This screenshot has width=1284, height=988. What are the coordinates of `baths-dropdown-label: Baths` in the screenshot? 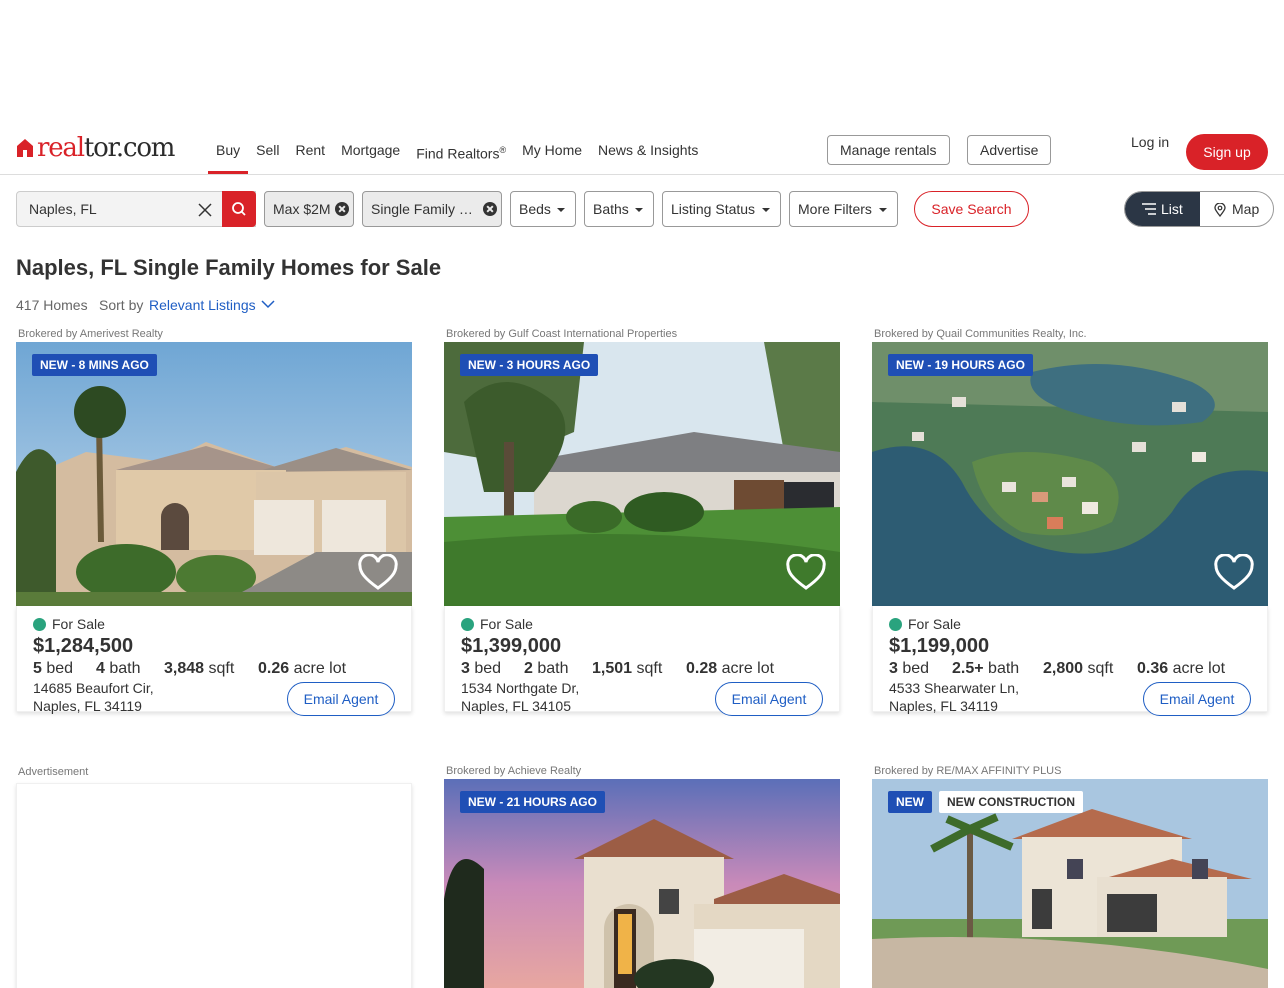 It's located at (611, 209).